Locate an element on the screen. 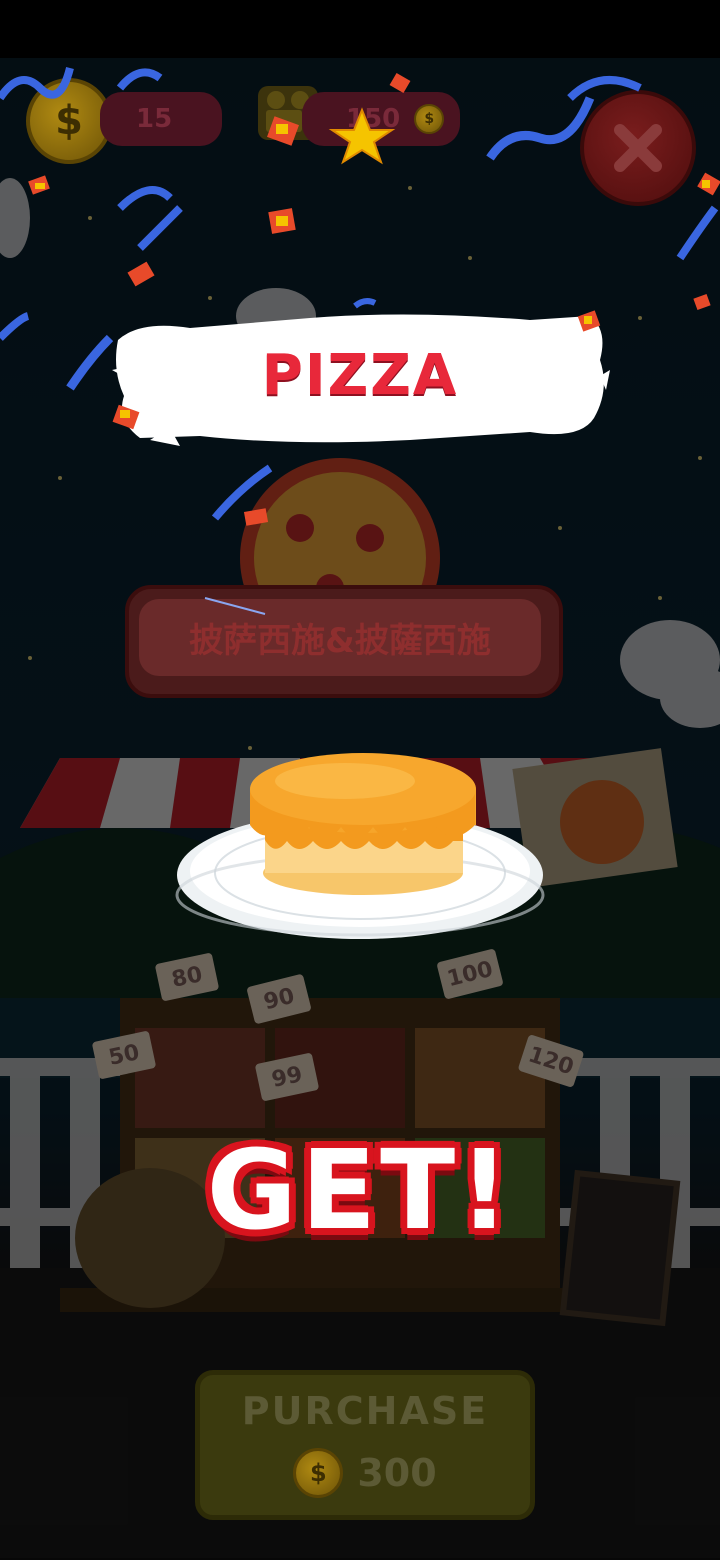 This screenshot has width=720, height=1560. status-bar is located at coordinates (360, 29).